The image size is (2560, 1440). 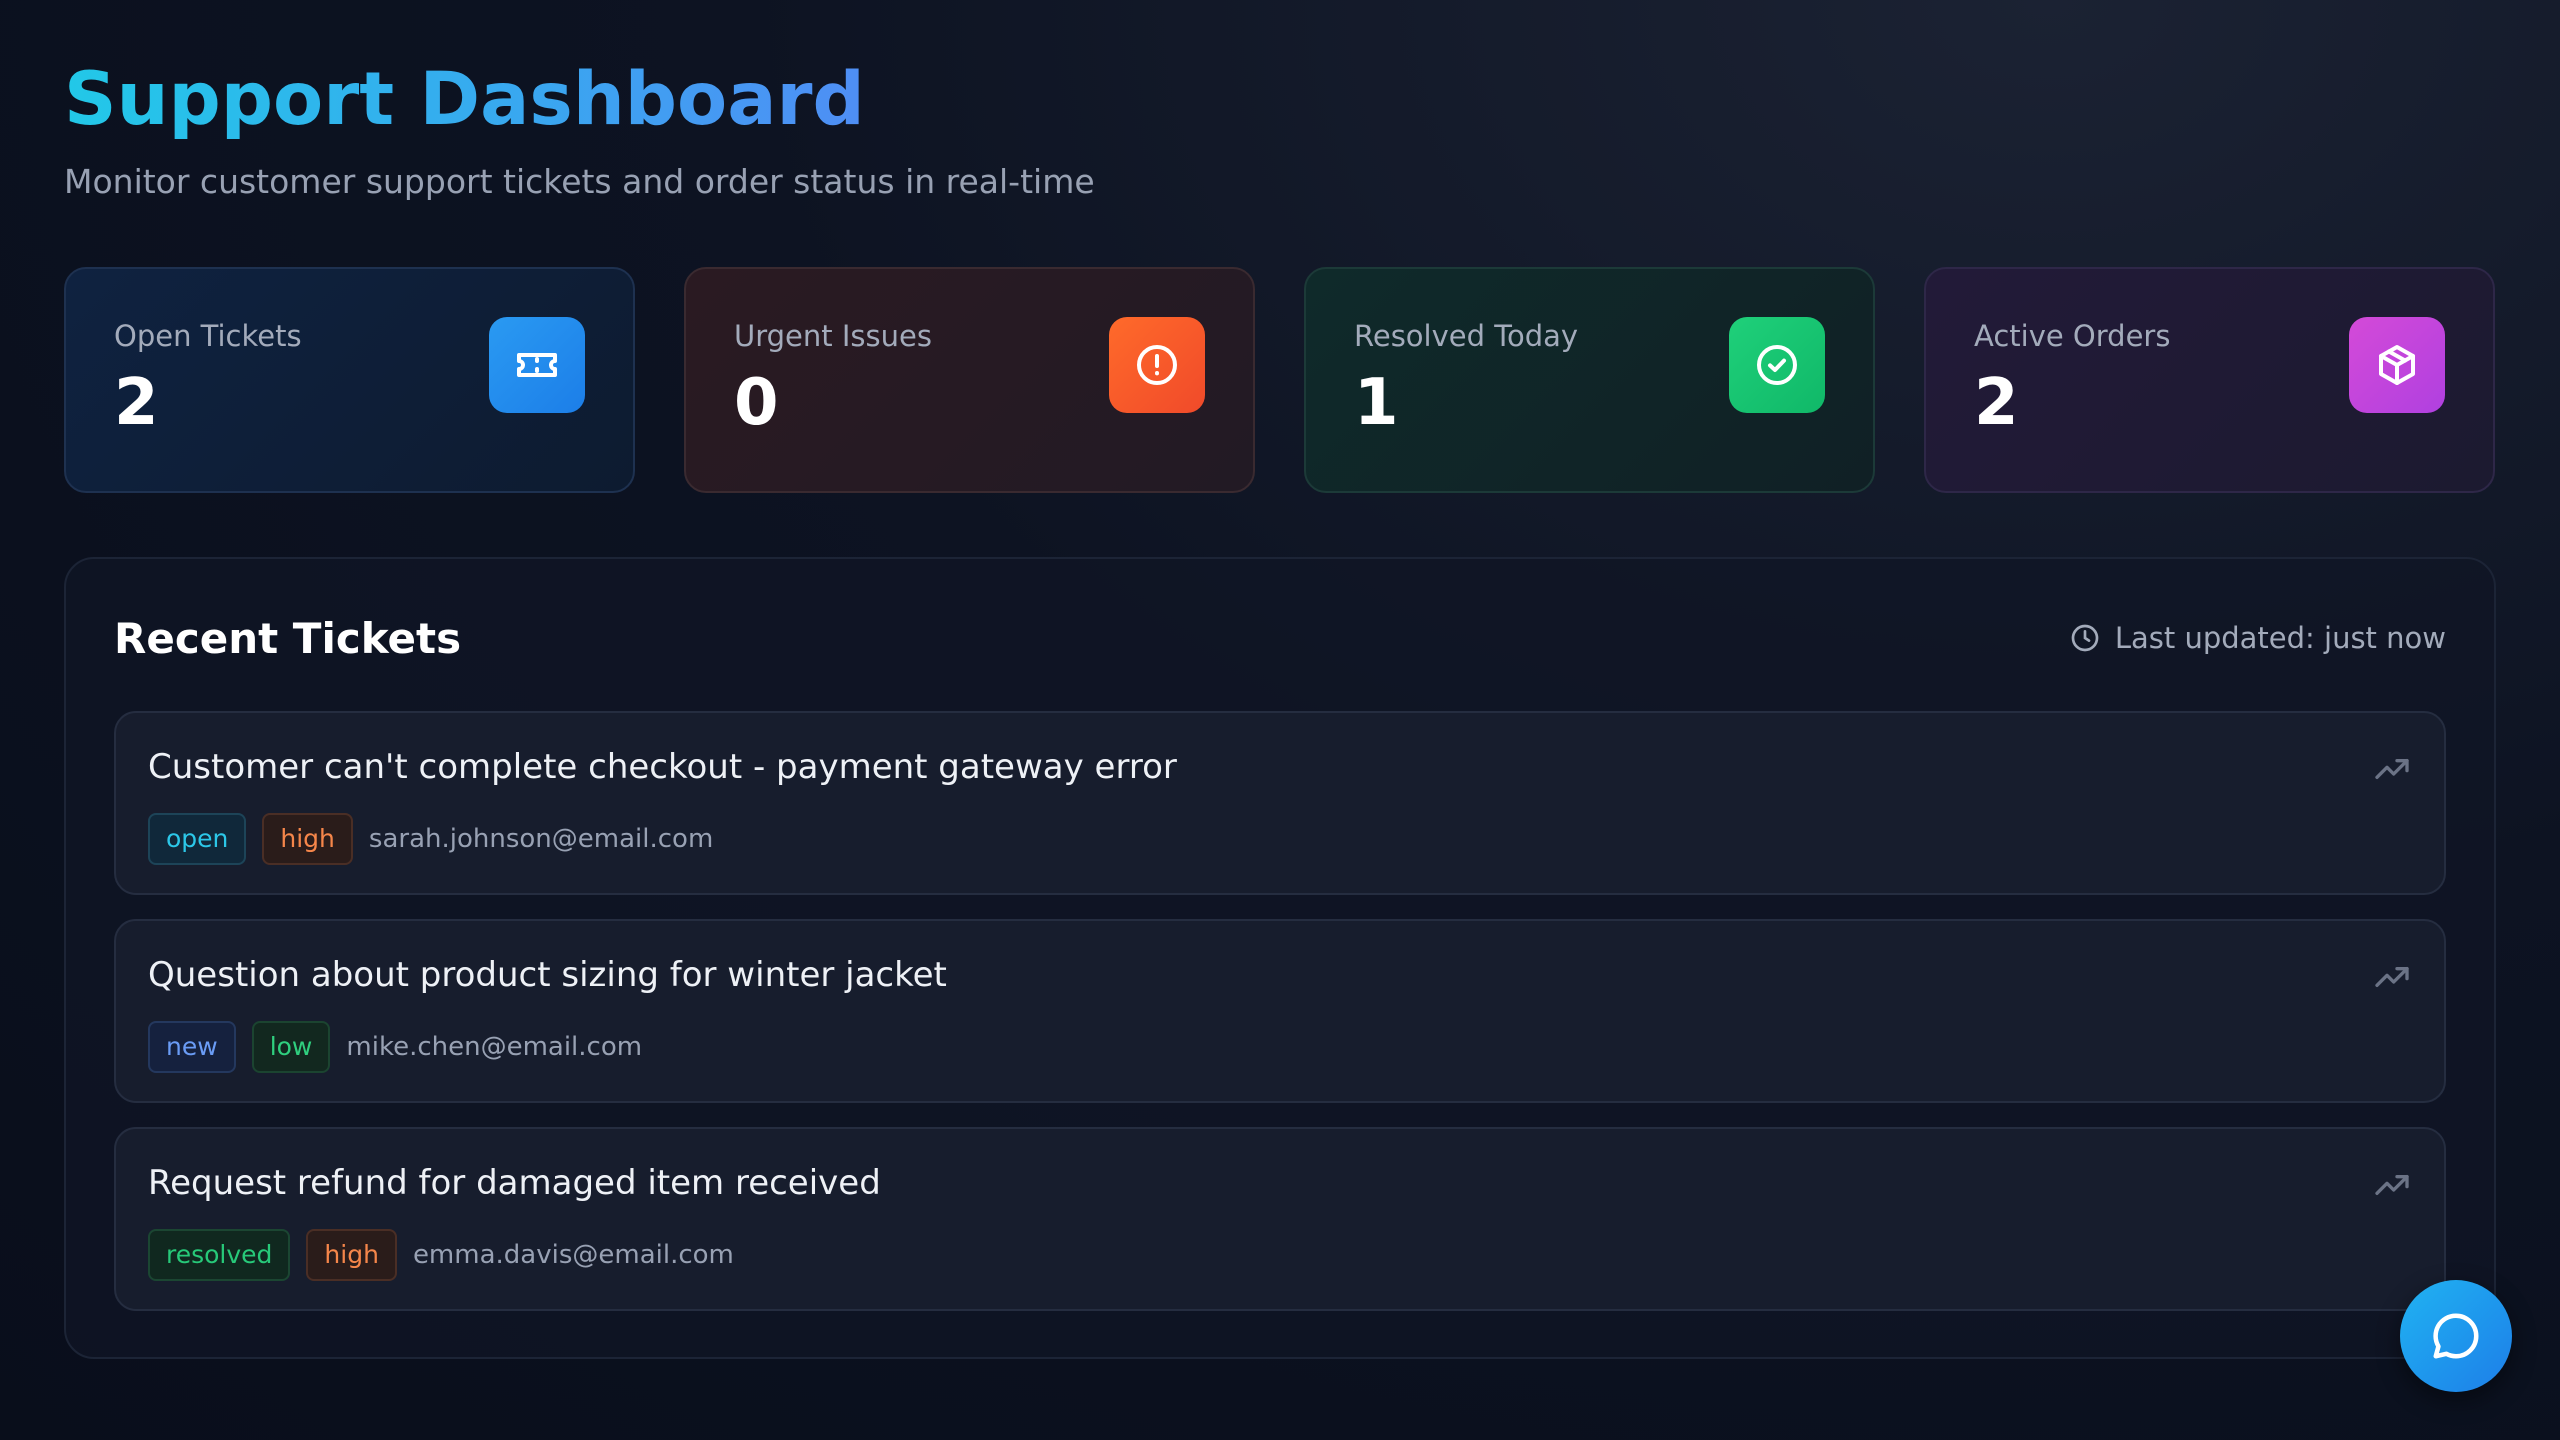 What do you see at coordinates (197, 839) in the screenshot?
I see `status-badge: open` at bounding box center [197, 839].